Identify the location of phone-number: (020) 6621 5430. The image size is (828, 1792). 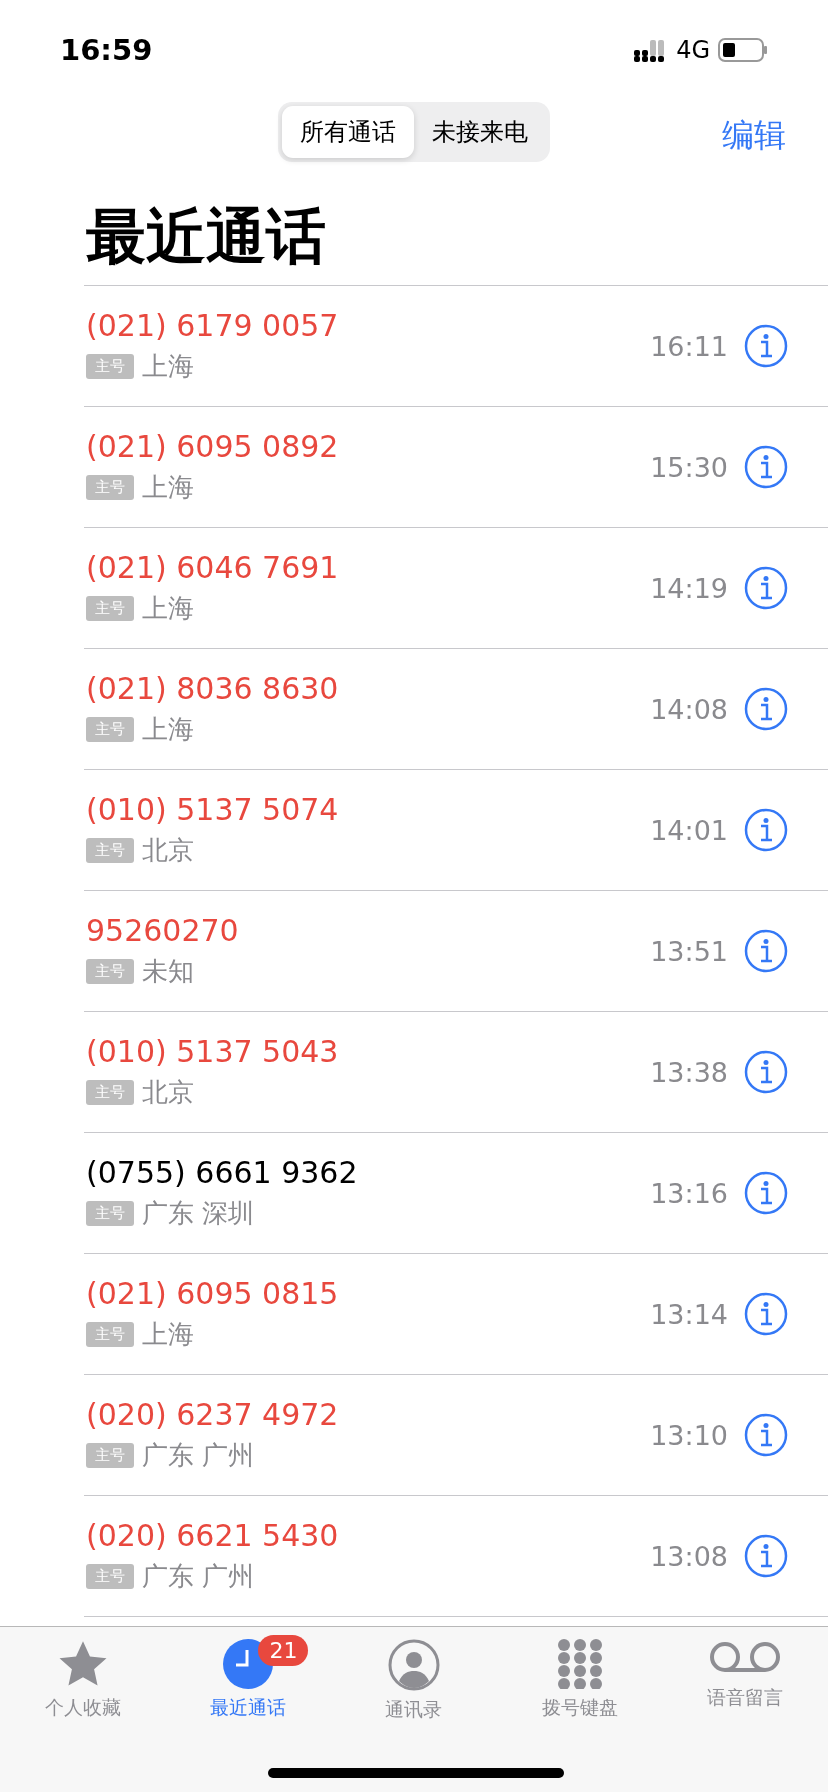
(213, 1535).